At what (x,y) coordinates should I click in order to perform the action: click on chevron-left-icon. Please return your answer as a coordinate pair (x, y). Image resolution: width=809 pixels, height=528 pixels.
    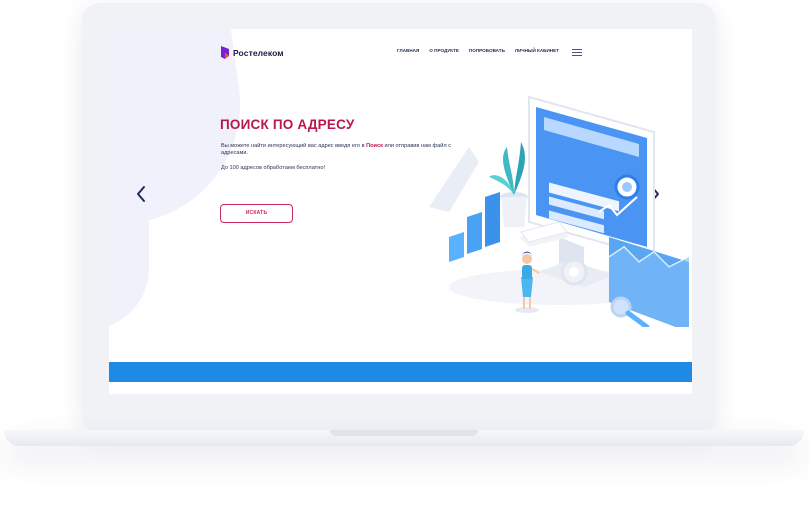
    Looking at the image, I should click on (141, 194).